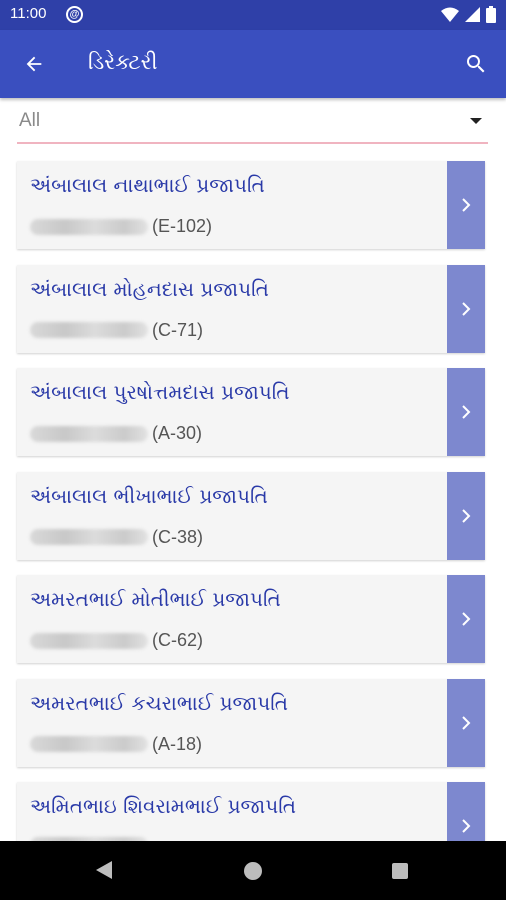 Image resolution: width=506 pixels, height=900 pixels. I want to click on nav-recents-icon, so click(400, 871).